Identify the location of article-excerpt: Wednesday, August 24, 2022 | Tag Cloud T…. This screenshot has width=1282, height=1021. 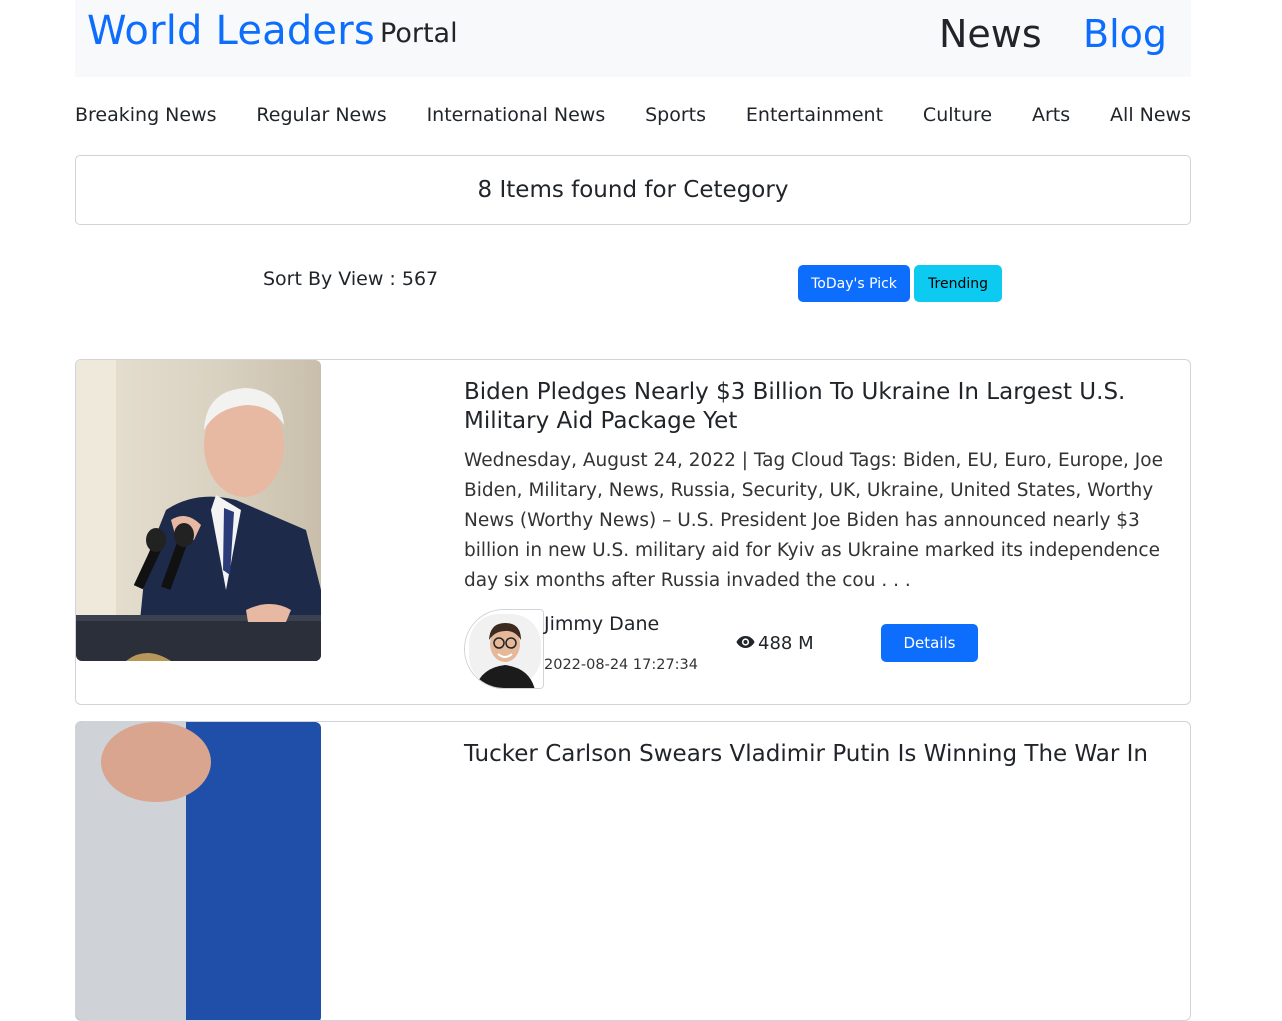
(813, 520).